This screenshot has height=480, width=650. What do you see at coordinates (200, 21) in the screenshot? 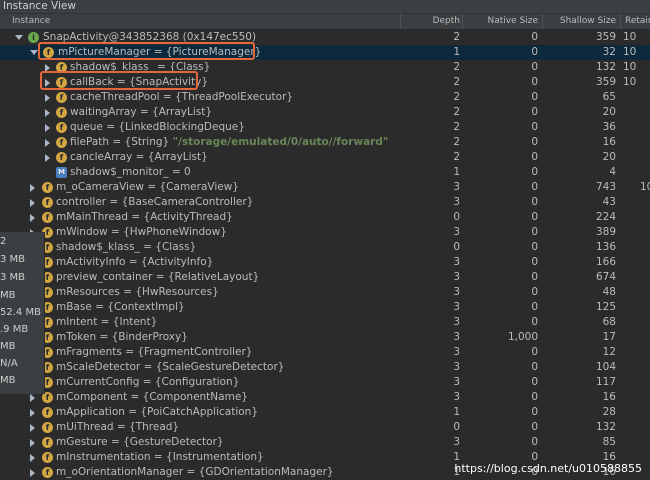
I see `column-header-instance: Instance` at bounding box center [200, 21].